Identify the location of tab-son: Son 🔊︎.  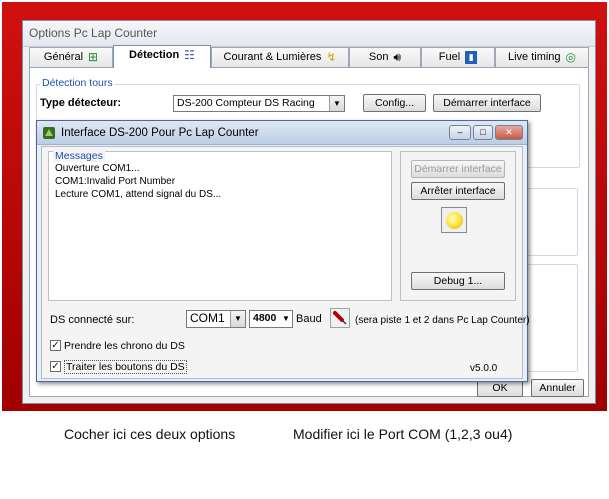
(385, 57).